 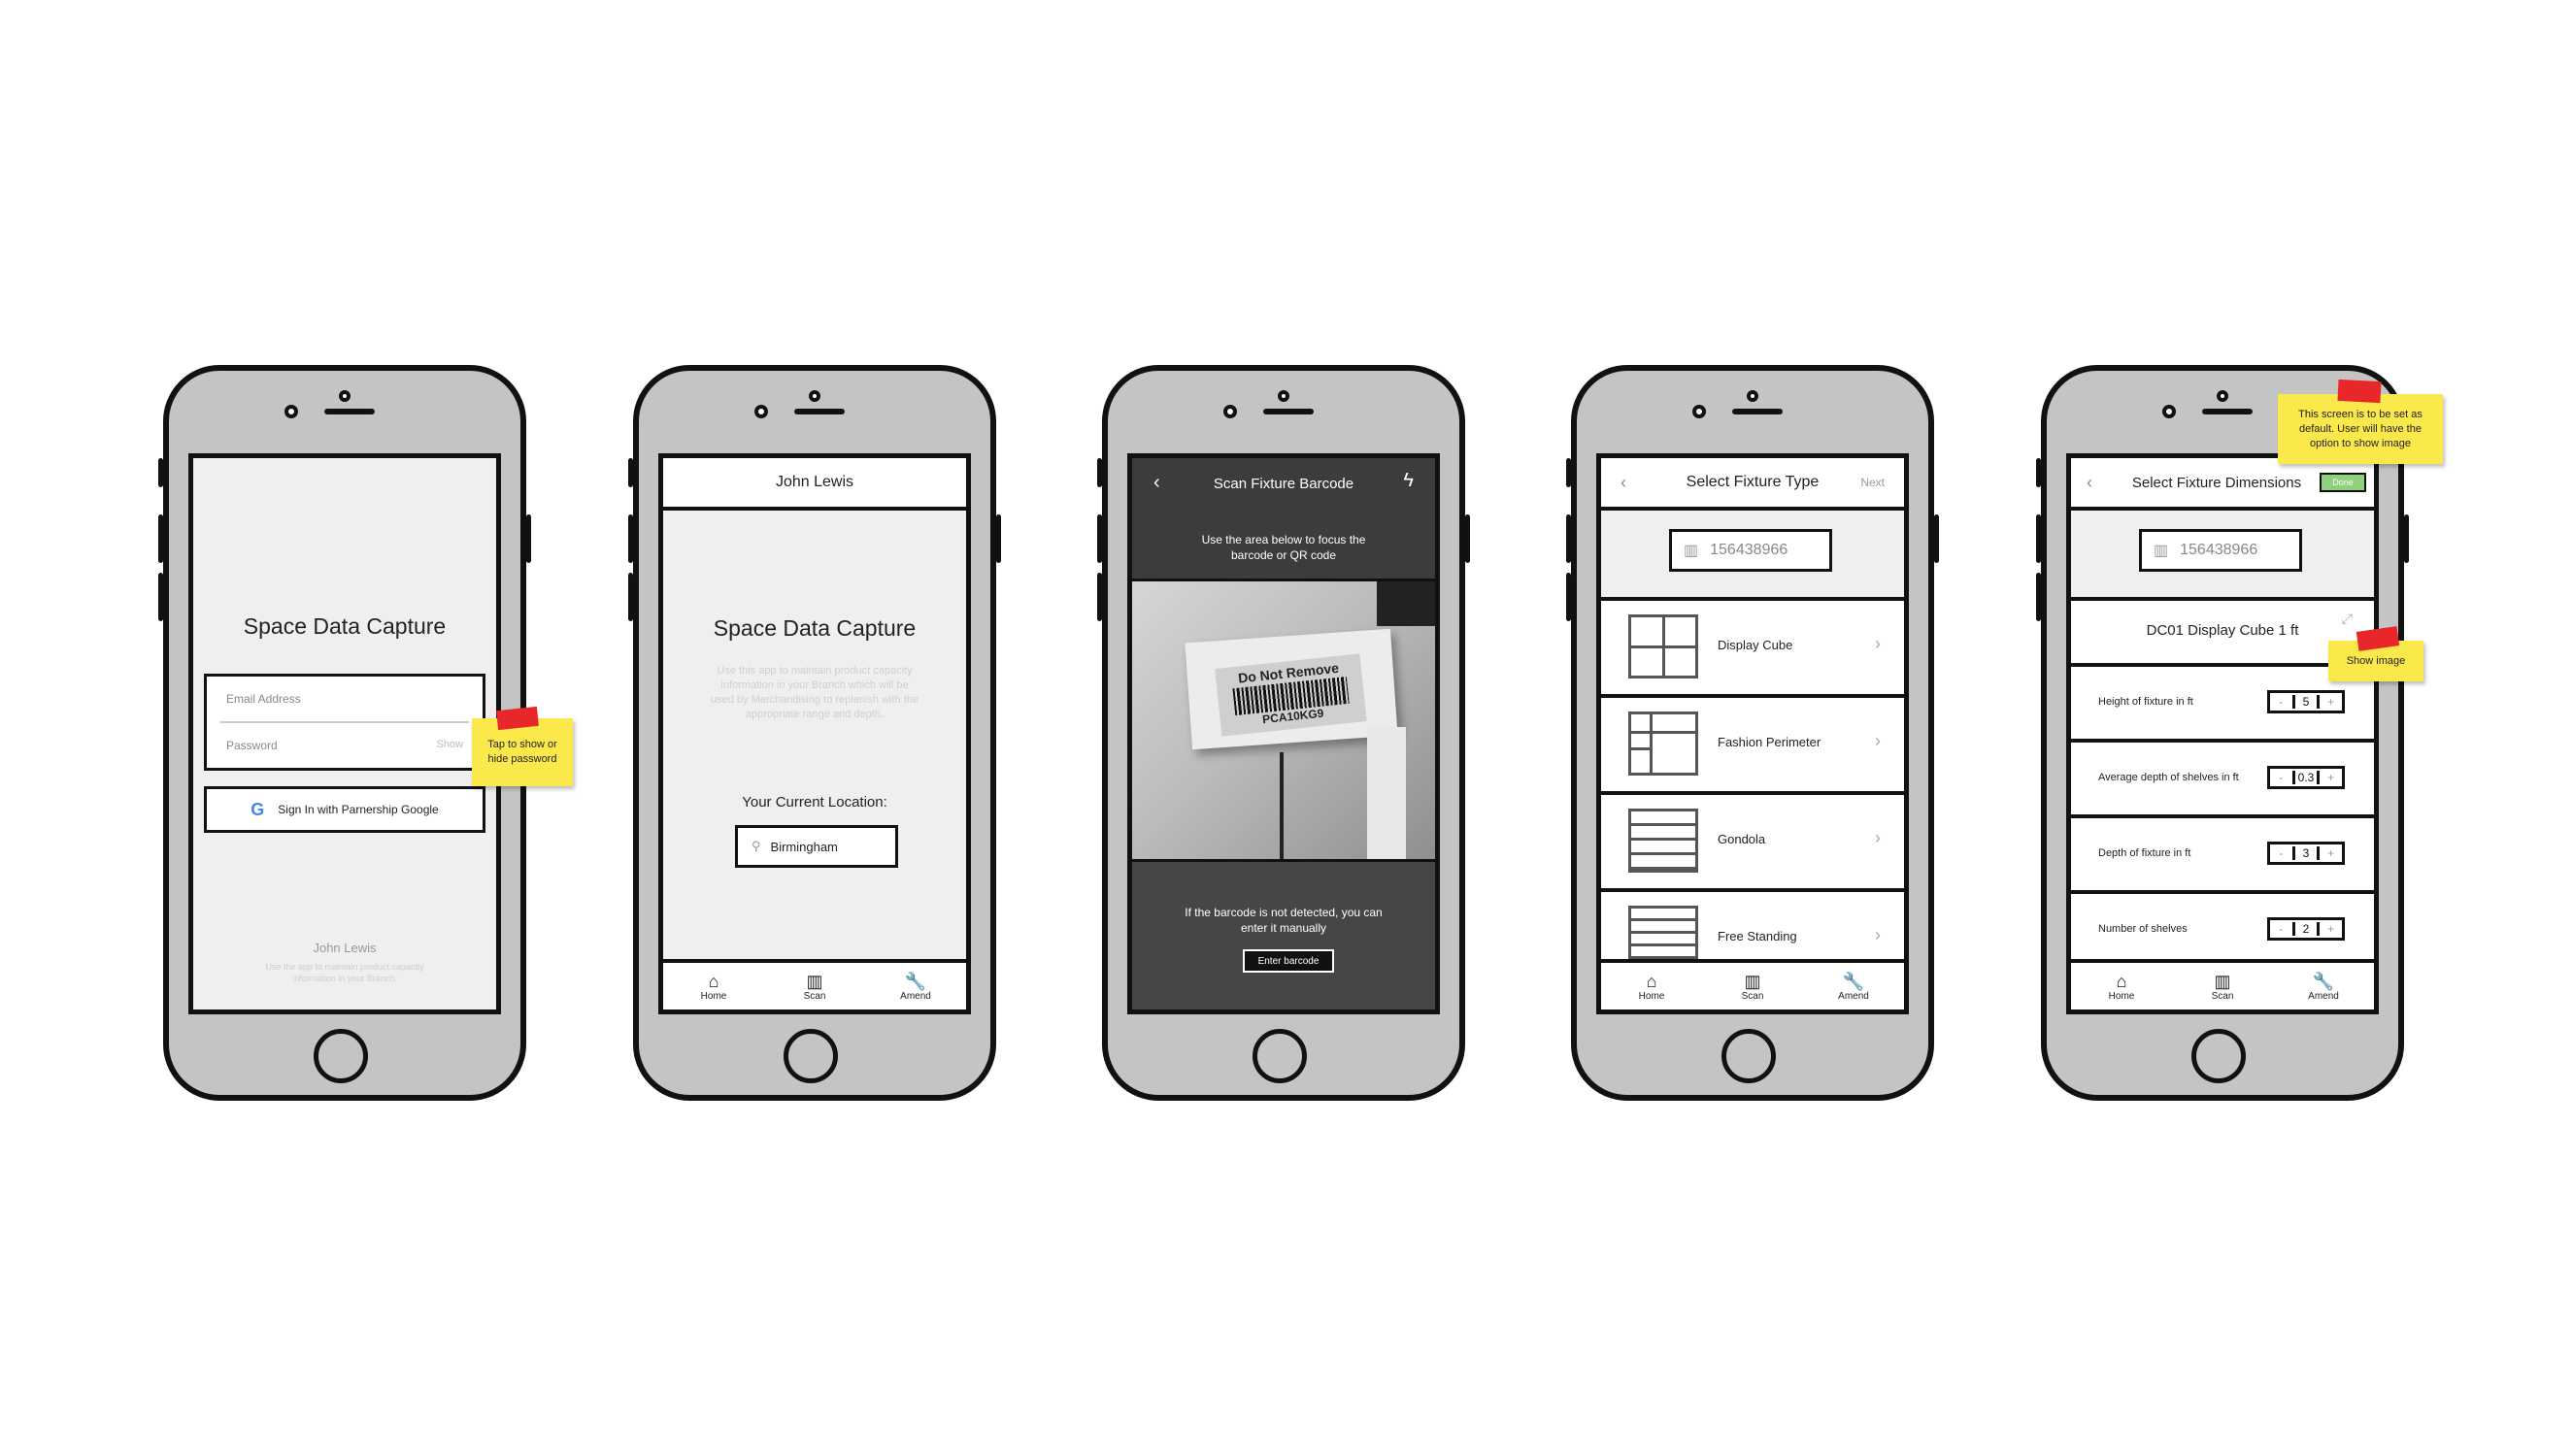 I want to click on barcode-value: 156438966, so click(x=1749, y=550).